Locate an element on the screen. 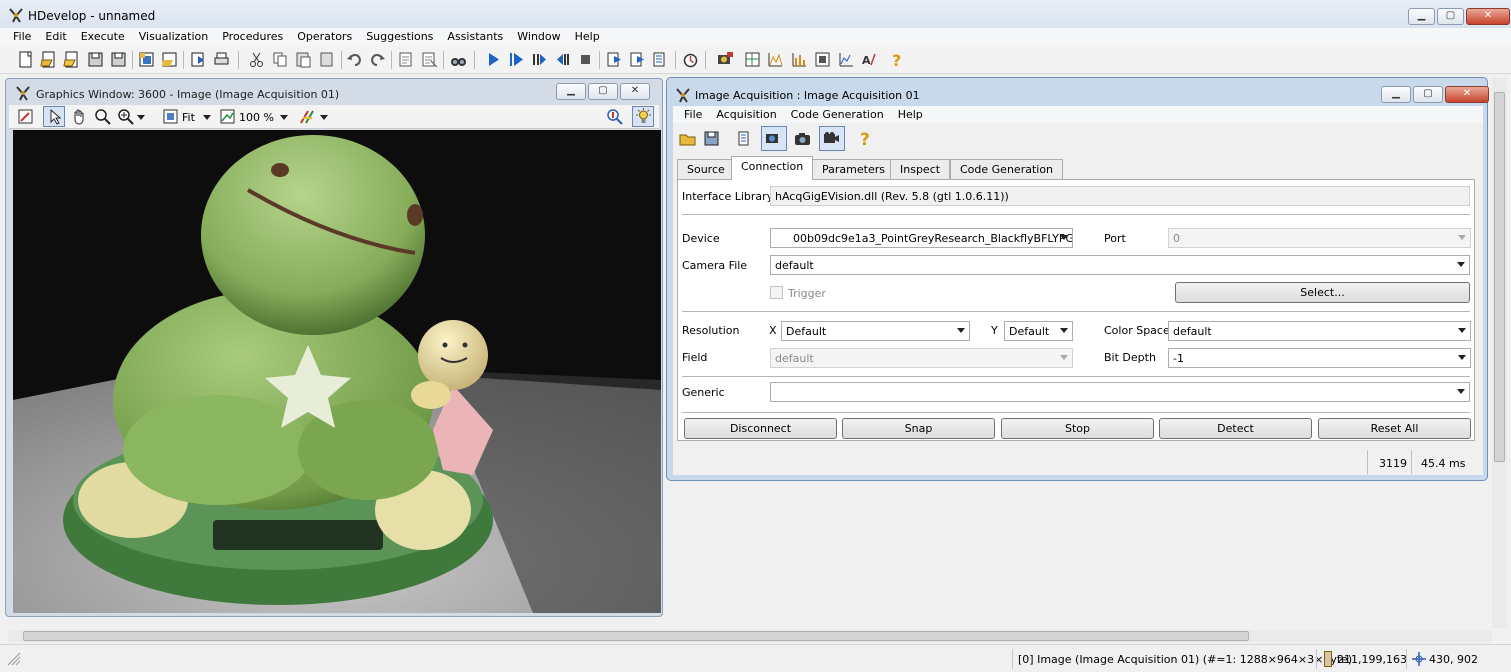  cut-icon is located at coordinates (256, 59).